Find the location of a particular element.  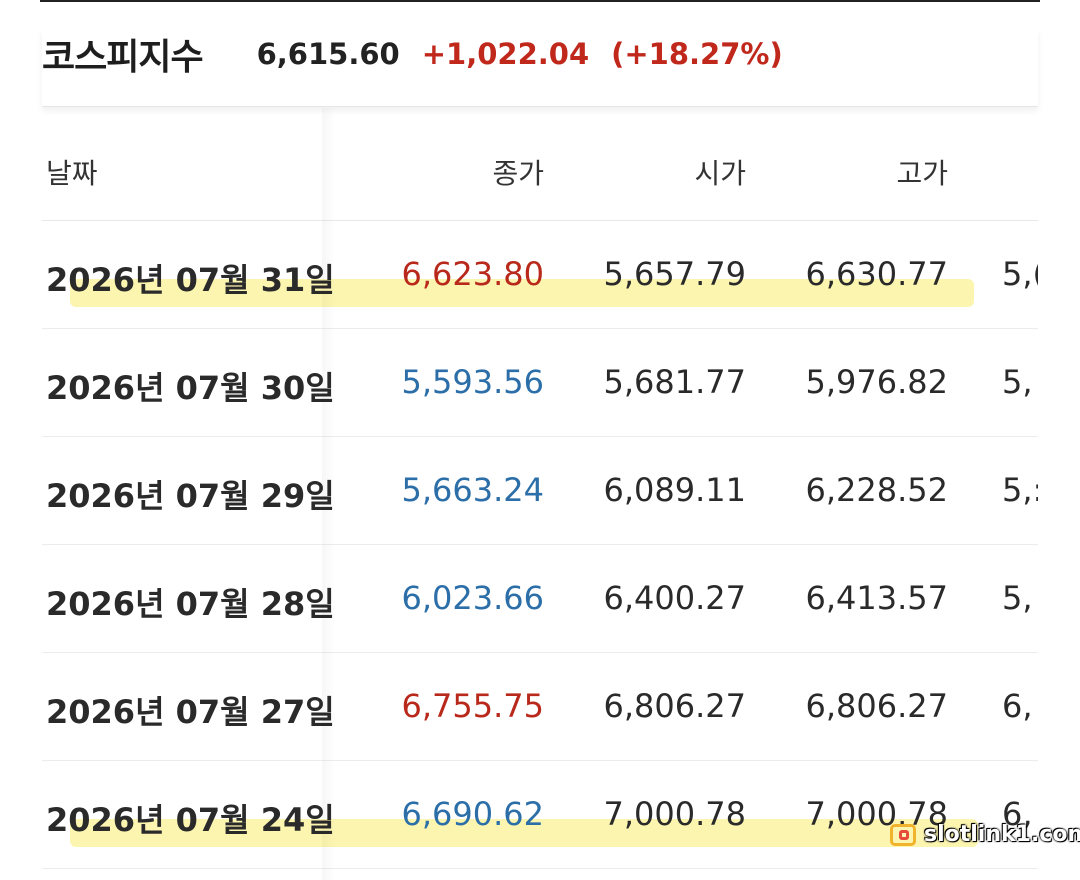

cell-open: 7,000.78 is located at coordinates (675, 814).